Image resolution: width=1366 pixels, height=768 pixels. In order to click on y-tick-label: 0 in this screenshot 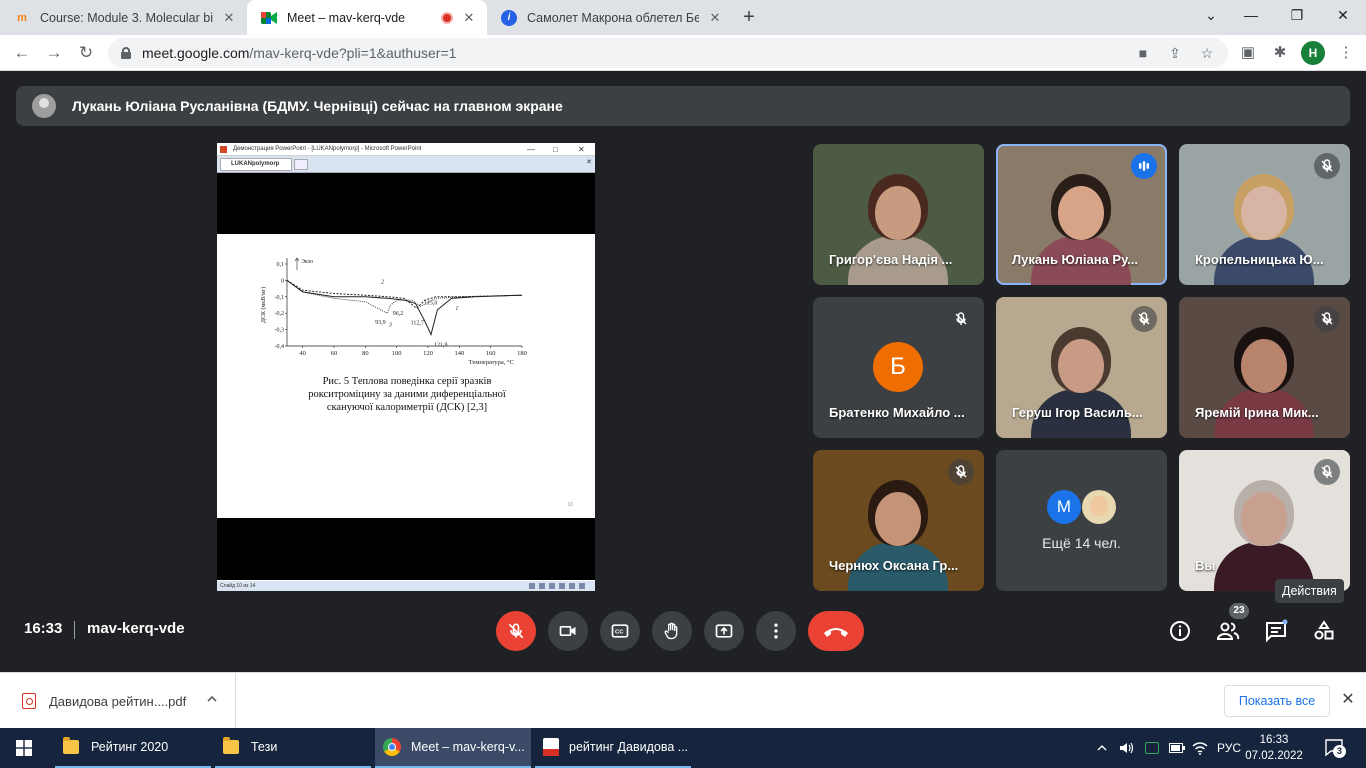, I will do `click(282, 281)`.